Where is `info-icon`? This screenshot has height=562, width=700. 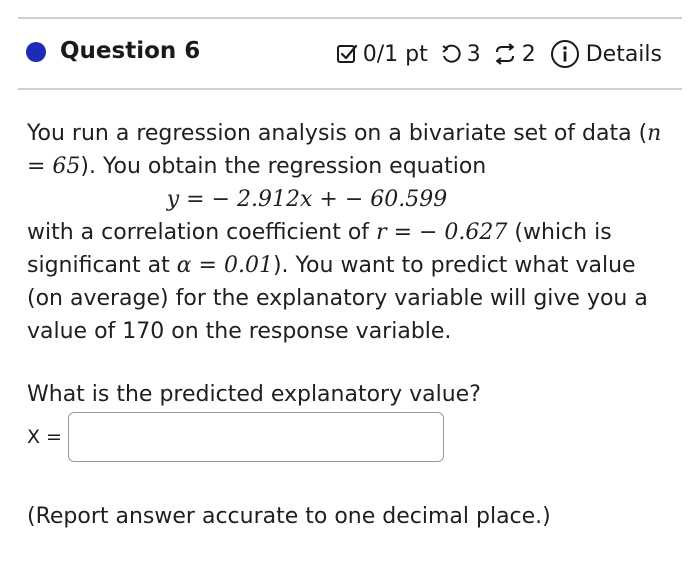 info-icon is located at coordinates (565, 54).